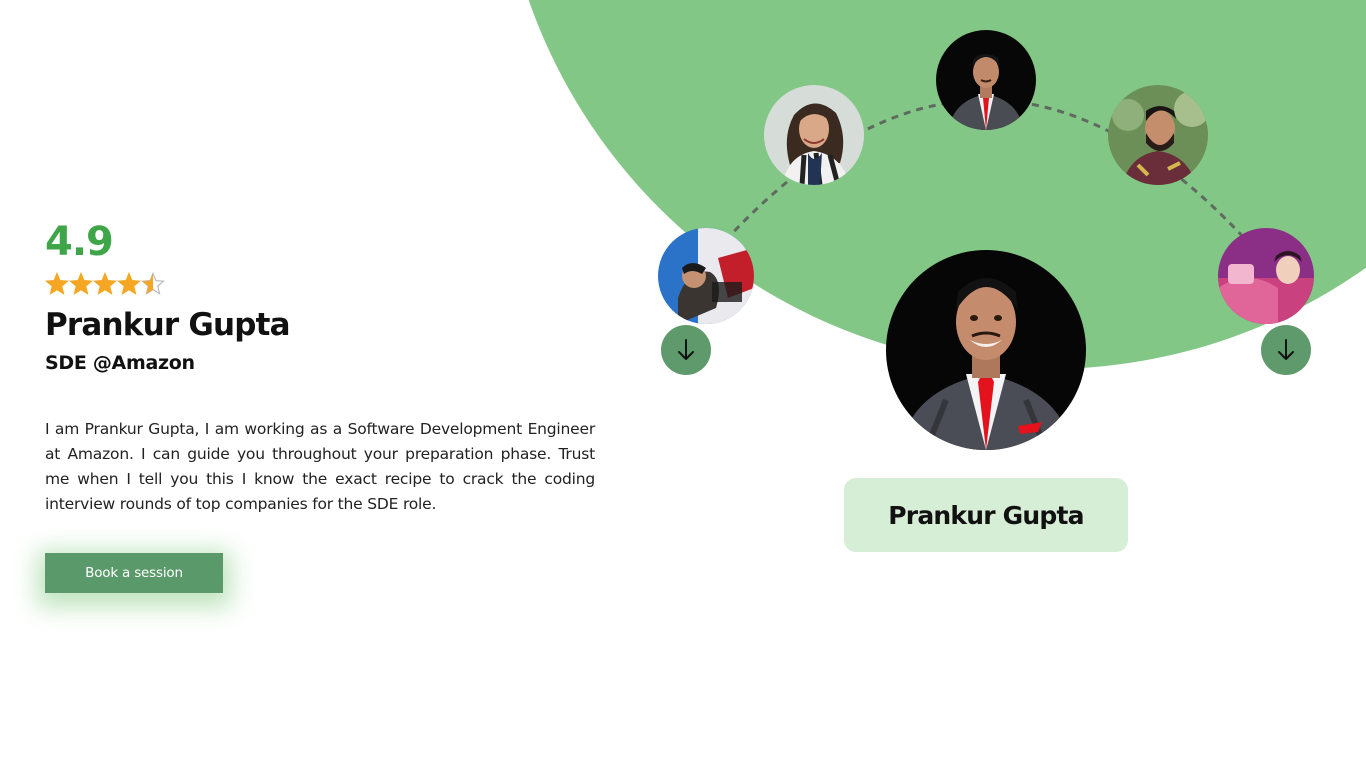 This screenshot has width=1366, height=768. I want to click on selected-mentor-avatar, so click(986, 350).